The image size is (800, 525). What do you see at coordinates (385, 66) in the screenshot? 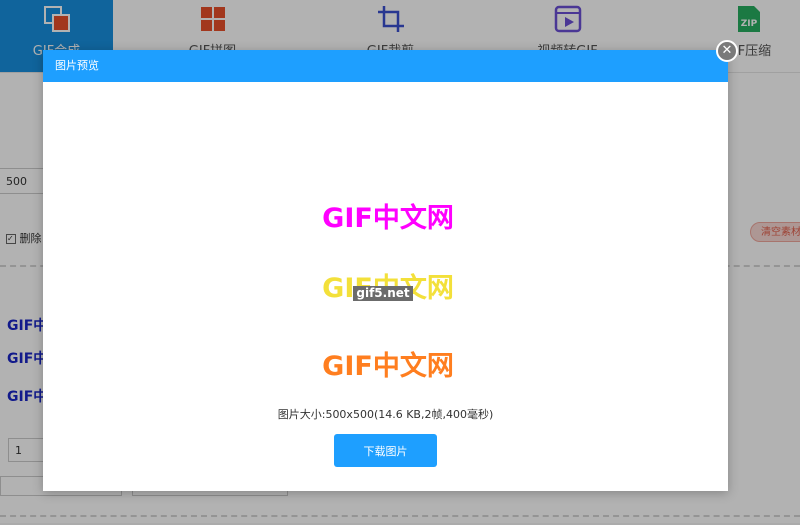
I see `dialog-title: 图片预览` at bounding box center [385, 66].